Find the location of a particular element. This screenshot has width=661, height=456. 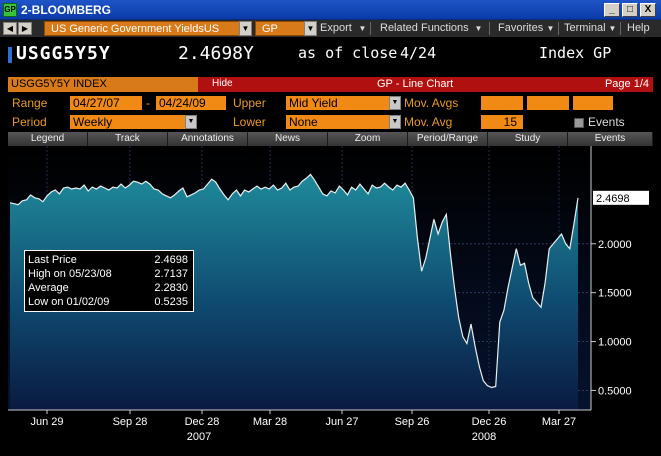

legend-key: Average is located at coordinates (48, 288).